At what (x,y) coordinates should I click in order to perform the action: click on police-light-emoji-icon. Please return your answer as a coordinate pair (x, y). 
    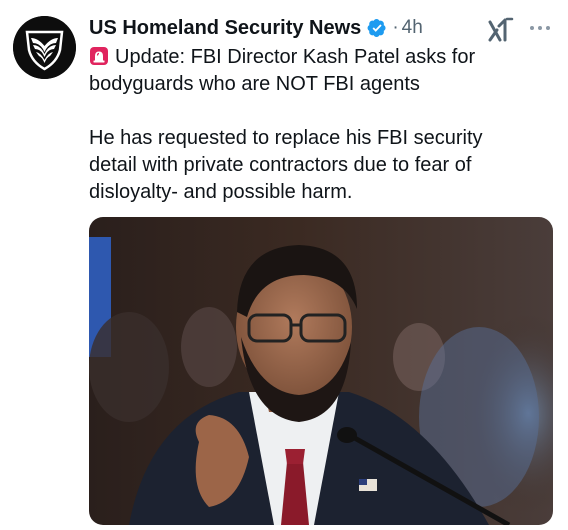
    Looking at the image, I should click on (99, 56).